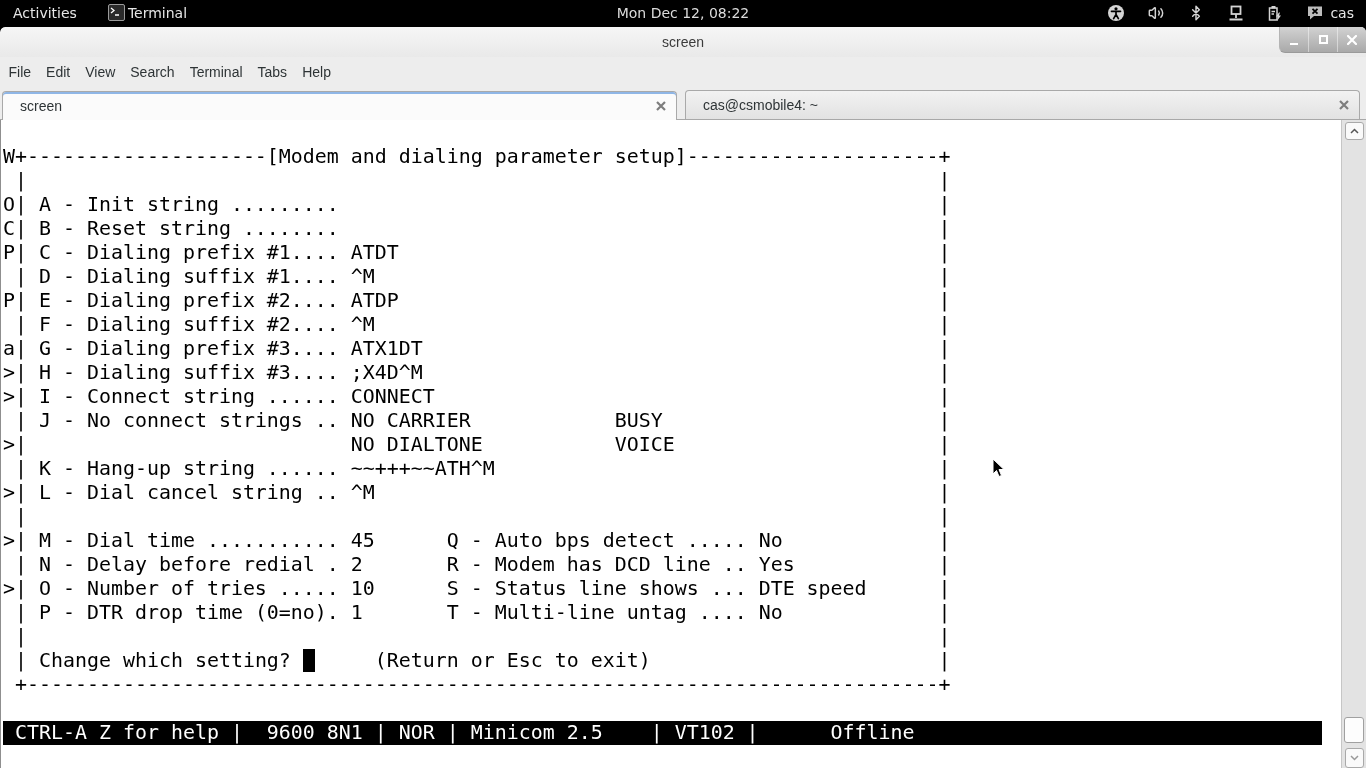 The width and height of the screenshot is (1366, 768). What do you see at coordinates (116, 12) in the screenshot?
I see `terminal-icon` at bounding box center [116, 12].